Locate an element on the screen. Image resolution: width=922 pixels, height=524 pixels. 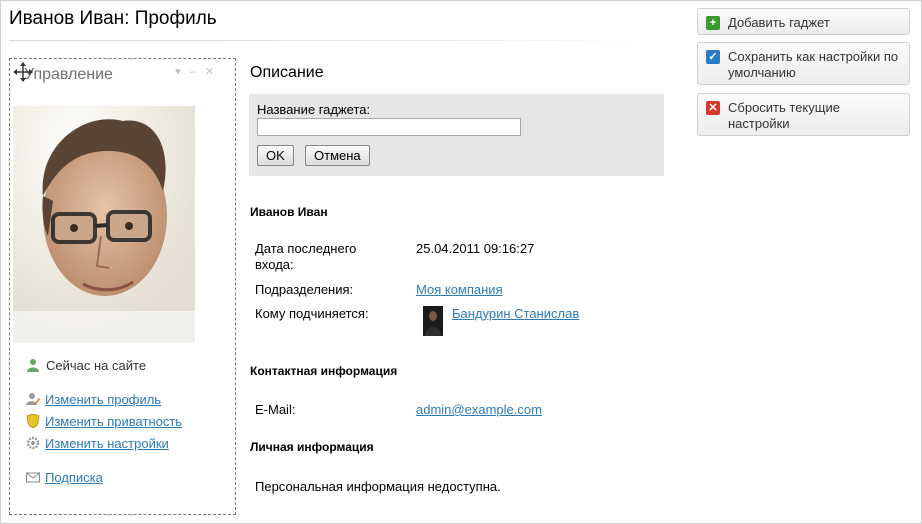
profile-name: Иванов Иван is located at coordinates (289, 212).